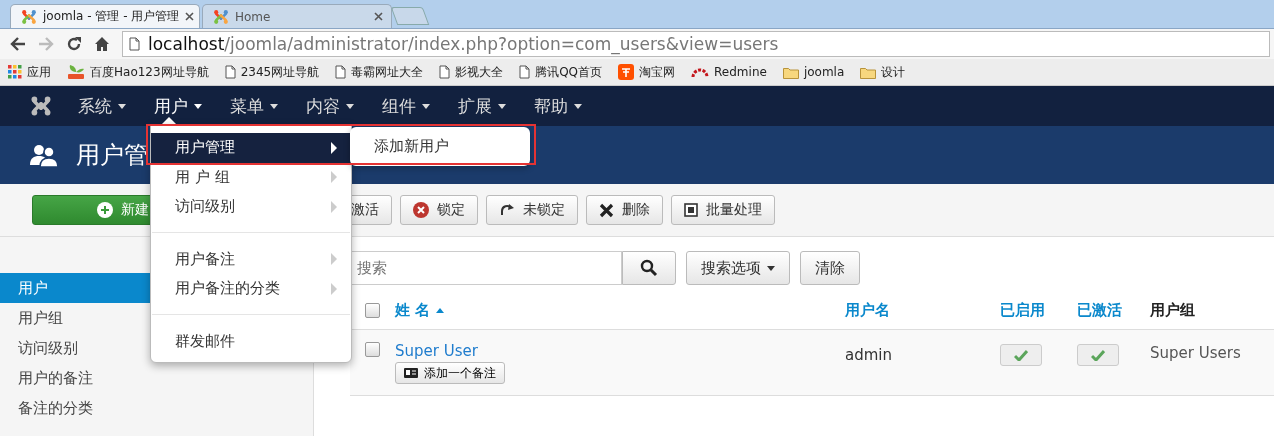 This screenshot has height=436, width=1274. What do you see at coordinates (112, 155) in the screenshot?
I see `page-title: 用户管` at bounding box center [112, 155].